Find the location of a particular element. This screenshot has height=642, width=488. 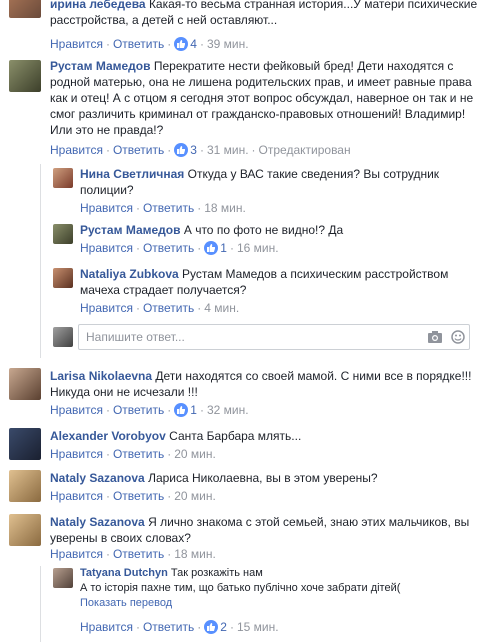

comment-author: Tatyana Dutchyn is located at coordinates (124, 573).